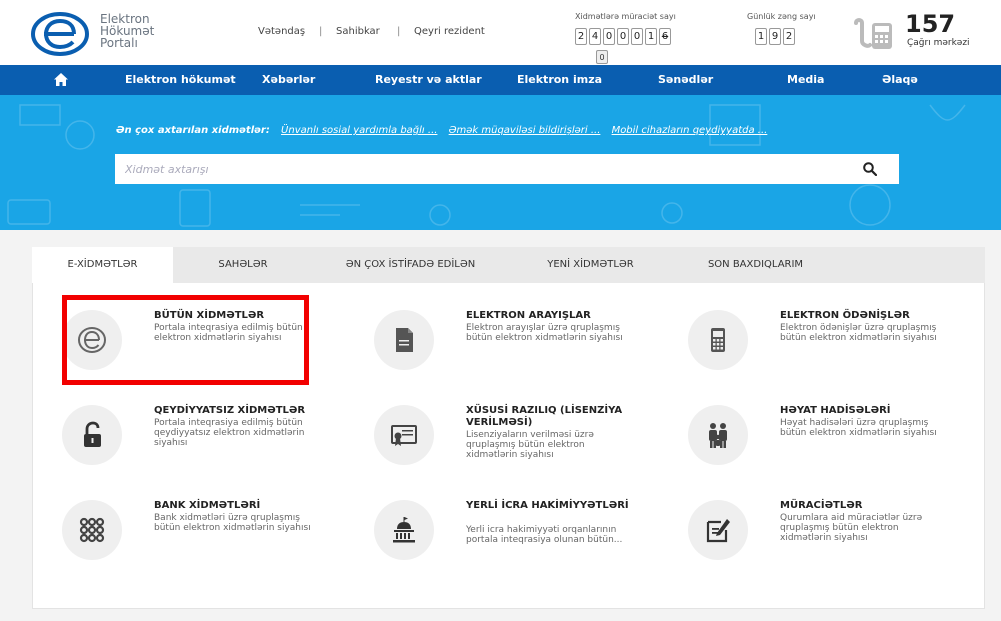  I want to click on nav-item-contact: Əlaqə, so click(900, 80).